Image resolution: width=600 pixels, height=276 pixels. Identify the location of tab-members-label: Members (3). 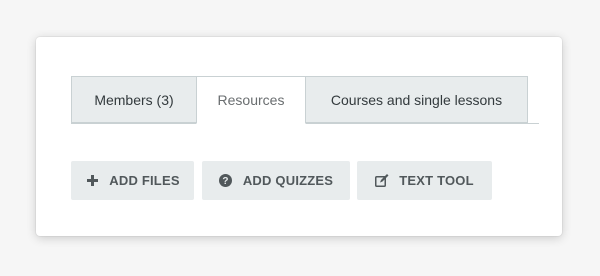
(134, 99).